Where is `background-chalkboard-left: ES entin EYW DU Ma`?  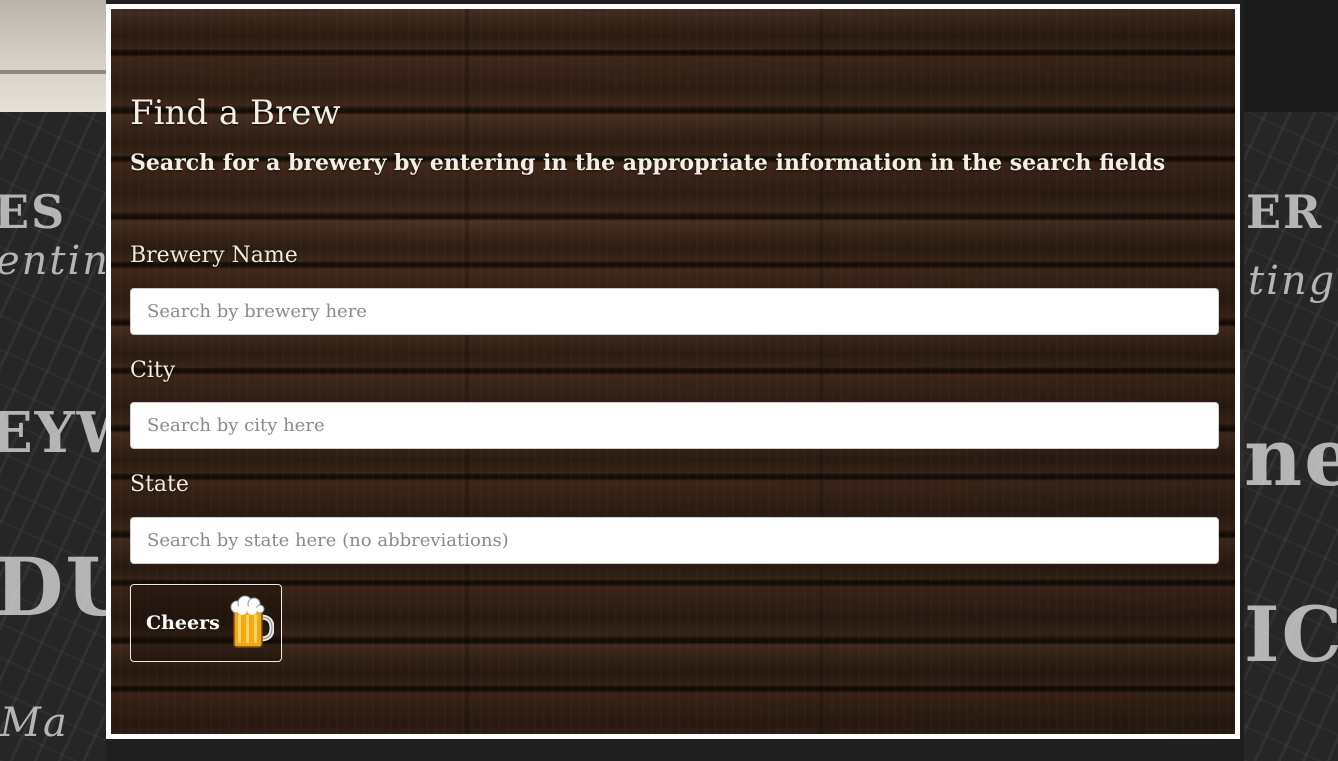 background-chalkboard-left: ES entin EYW DU Ma is located at coordinates (70, 380).